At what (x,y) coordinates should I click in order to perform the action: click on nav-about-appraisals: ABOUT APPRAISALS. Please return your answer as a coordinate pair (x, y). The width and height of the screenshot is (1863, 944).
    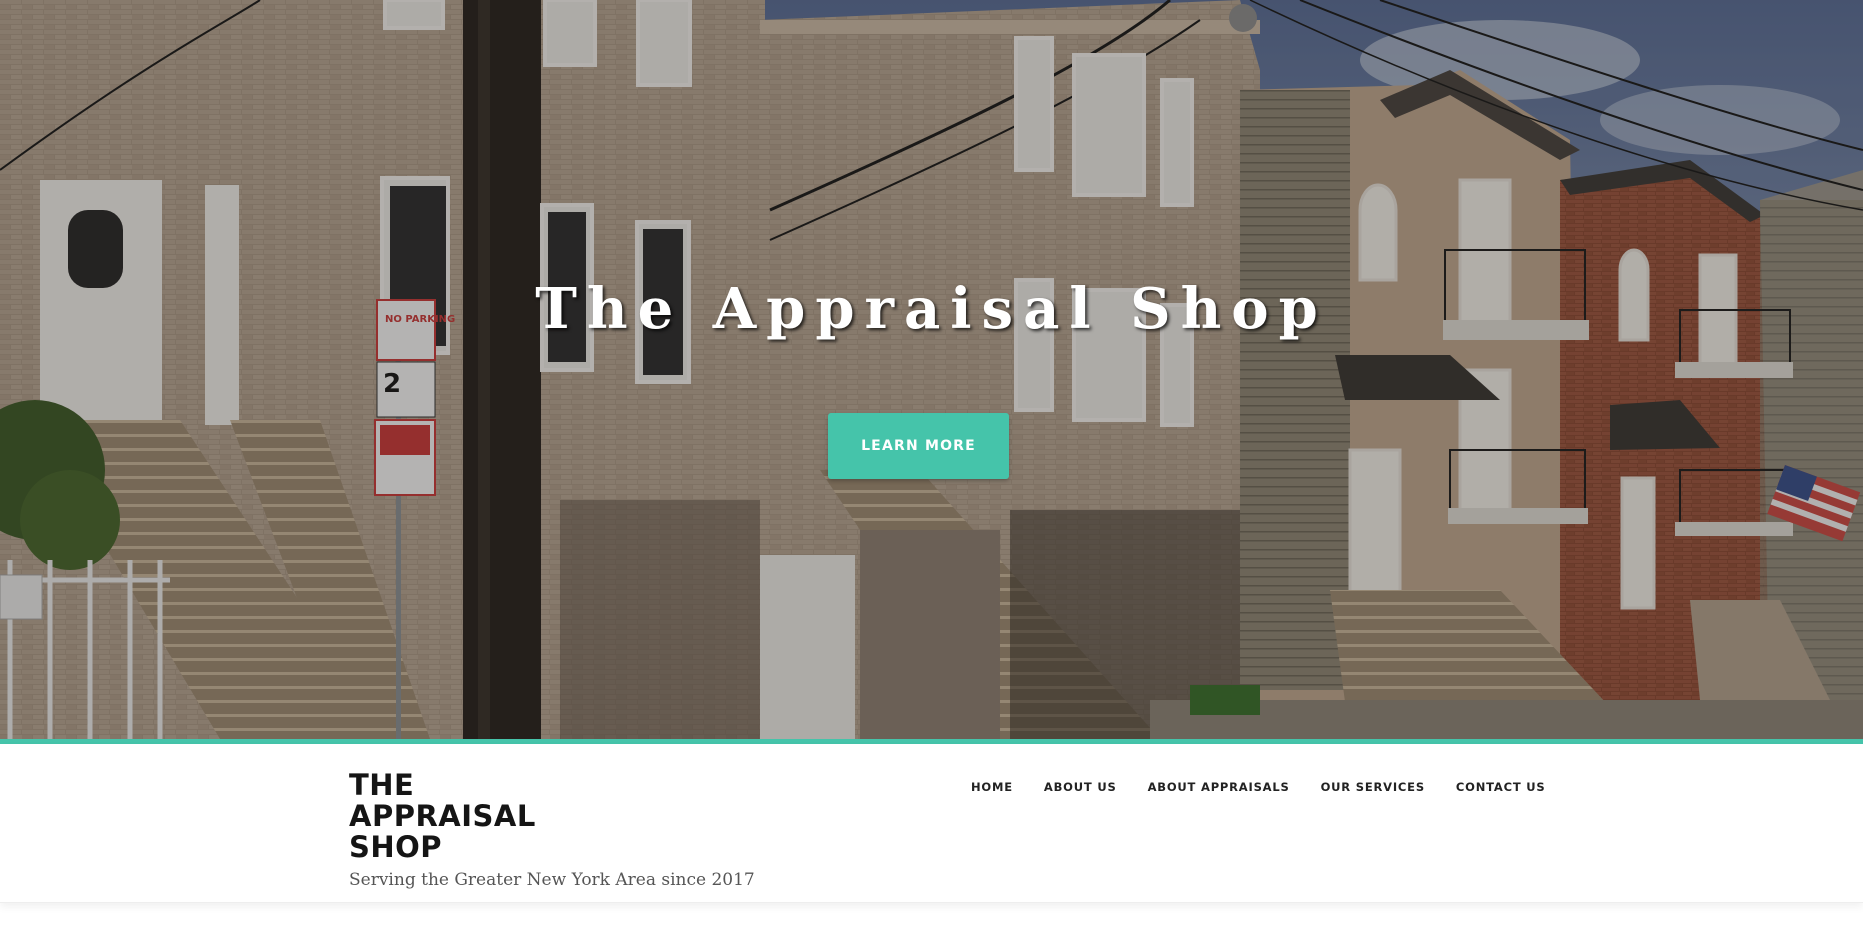
    Looking at the image, I should click on (1219, 787).